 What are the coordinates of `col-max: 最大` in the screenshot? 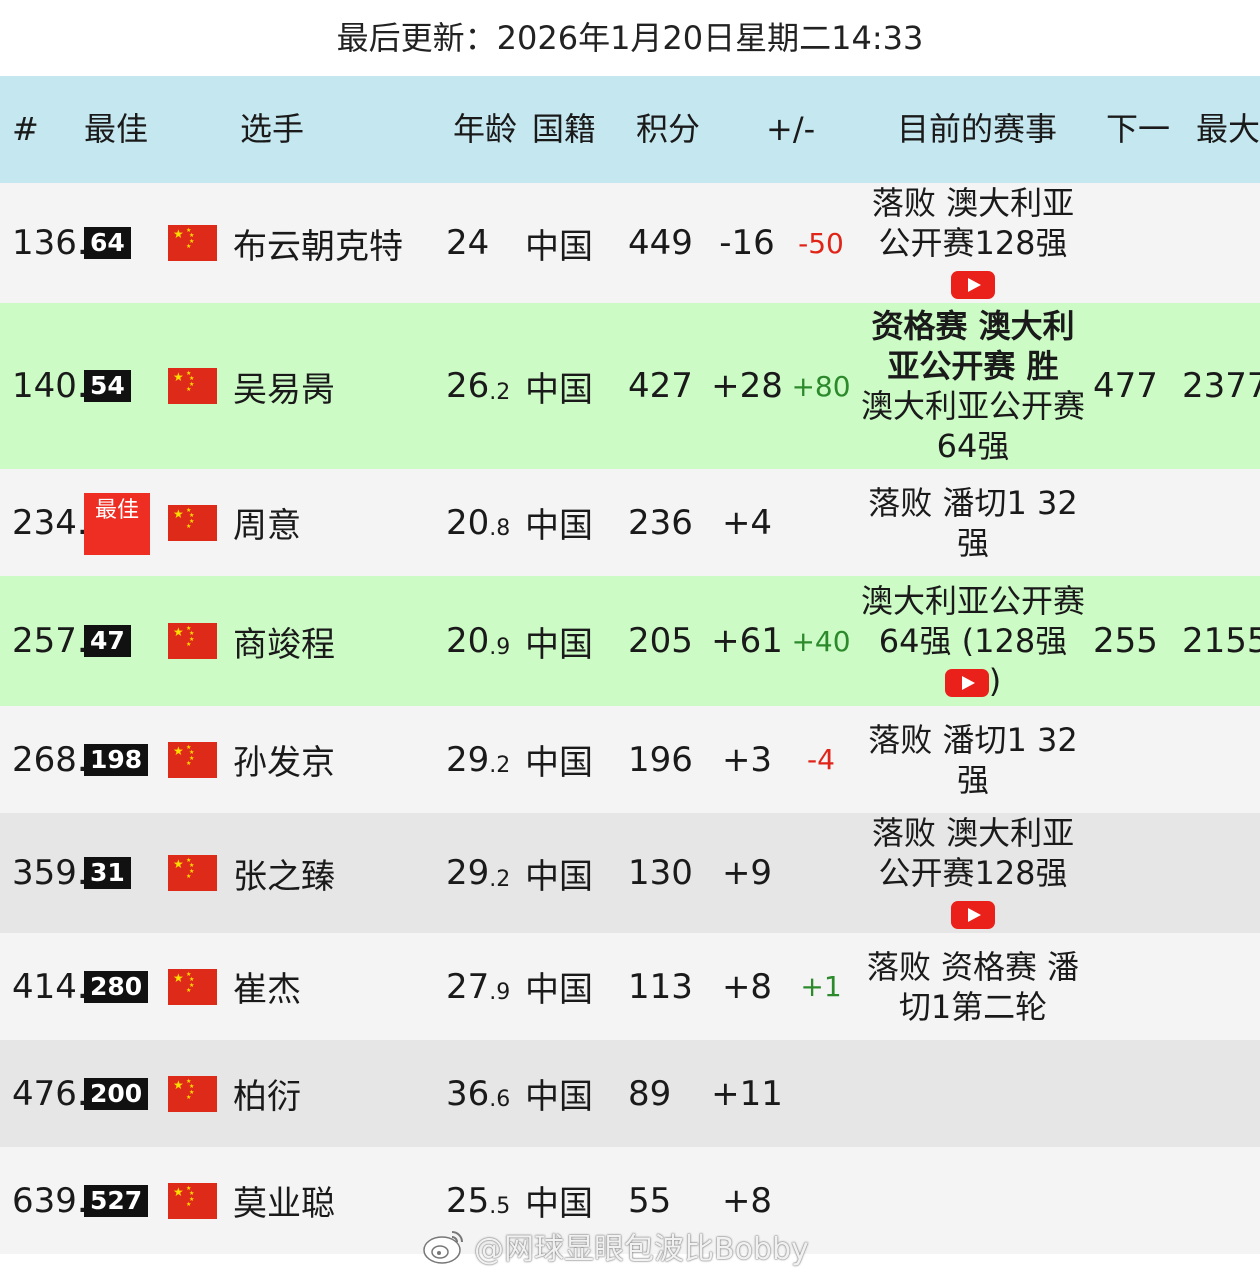 It's located at (1228, 129).